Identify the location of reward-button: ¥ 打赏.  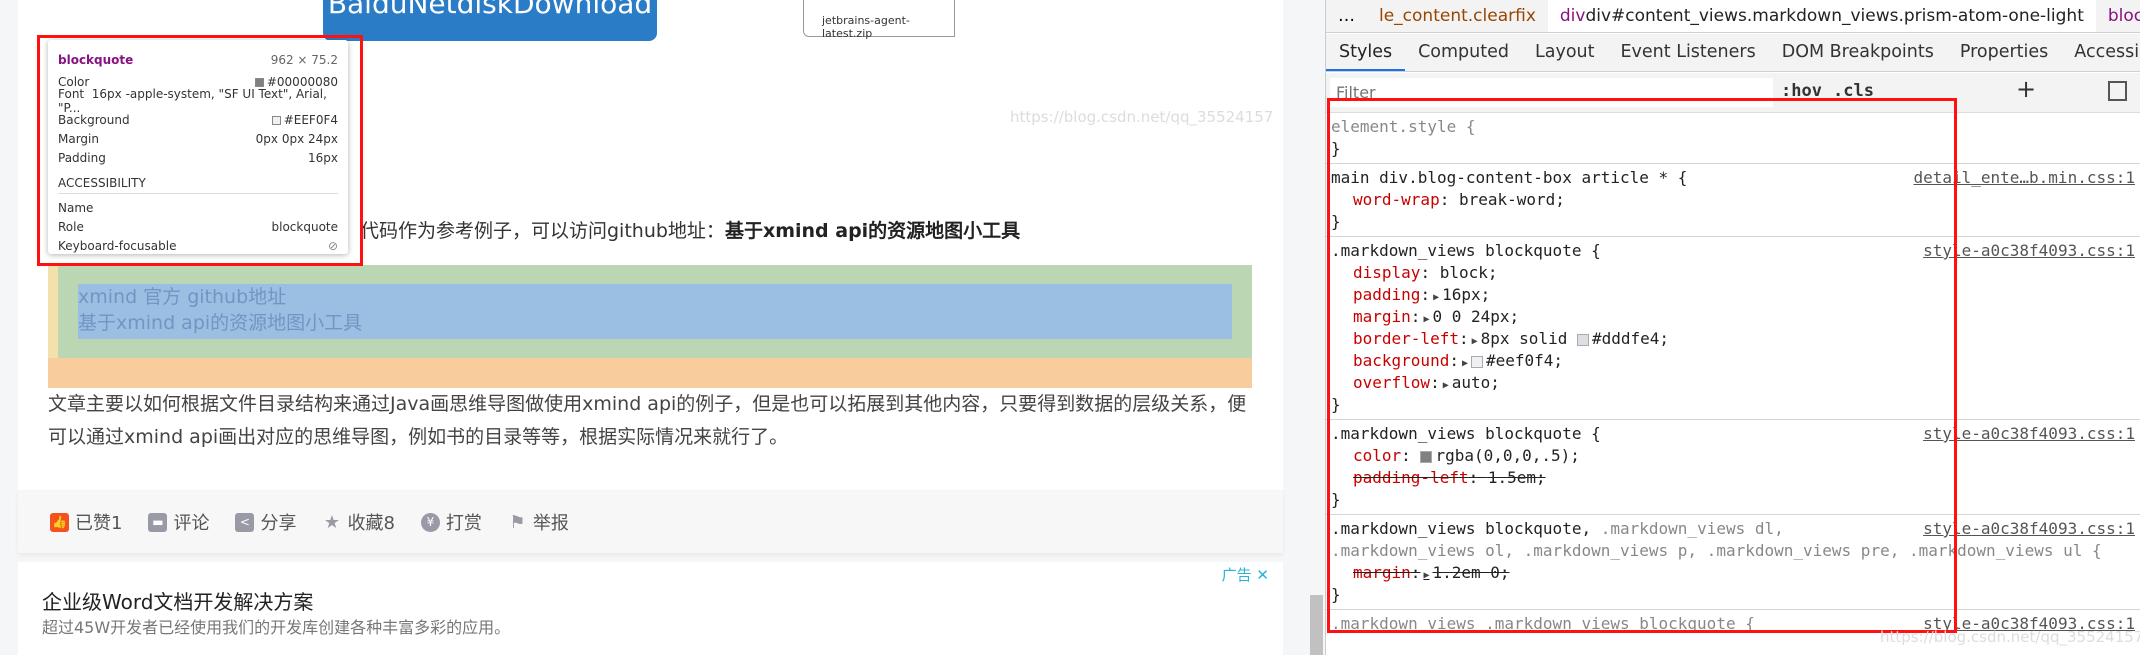
(451, 522).